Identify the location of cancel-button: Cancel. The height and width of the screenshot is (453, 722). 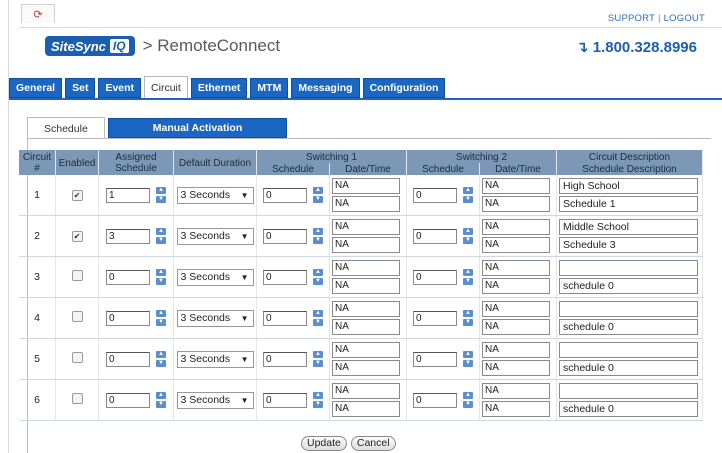
(373, 443).